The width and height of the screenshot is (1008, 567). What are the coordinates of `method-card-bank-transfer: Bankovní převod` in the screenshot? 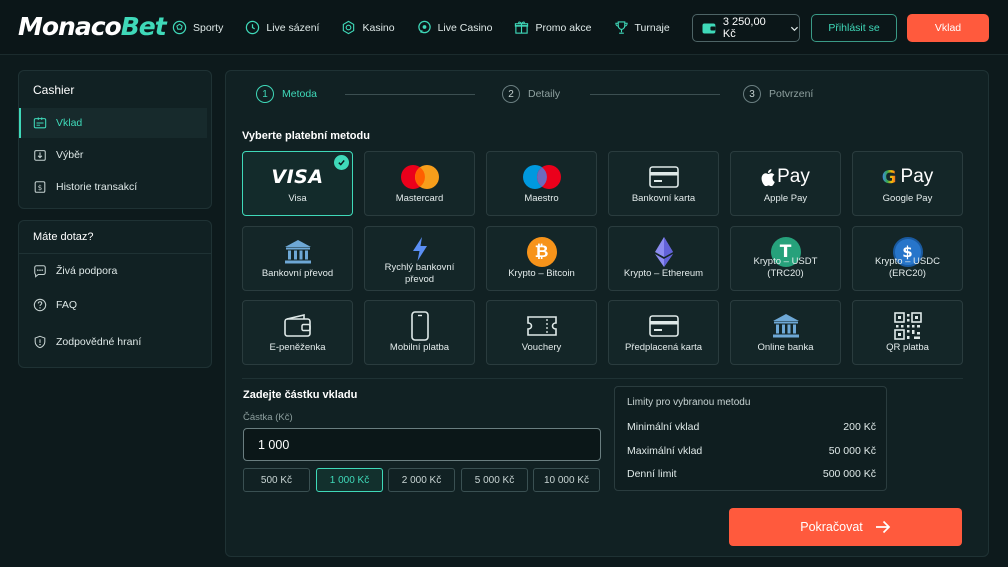 It's located at (297, 258).